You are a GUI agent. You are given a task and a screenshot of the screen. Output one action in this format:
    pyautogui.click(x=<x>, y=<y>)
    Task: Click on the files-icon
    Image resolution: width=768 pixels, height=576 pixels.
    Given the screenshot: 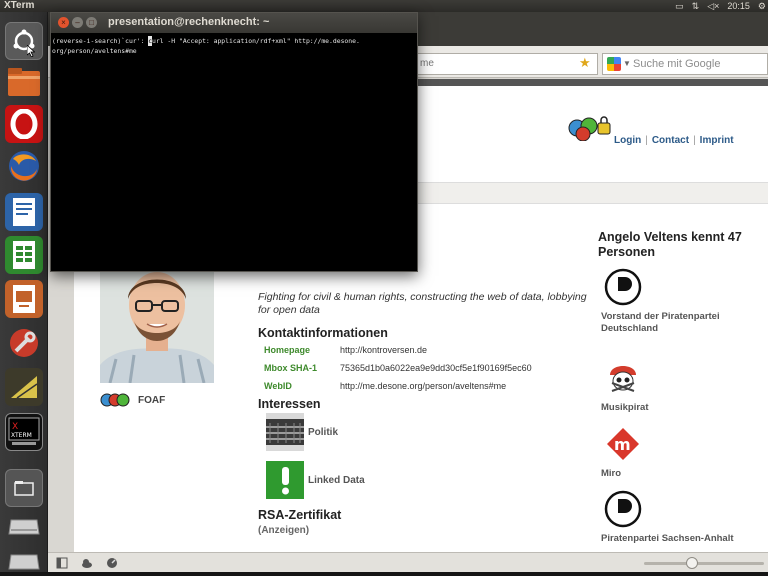 What is the action you would take?
    pyautogui.click(x=24, y=82)
    